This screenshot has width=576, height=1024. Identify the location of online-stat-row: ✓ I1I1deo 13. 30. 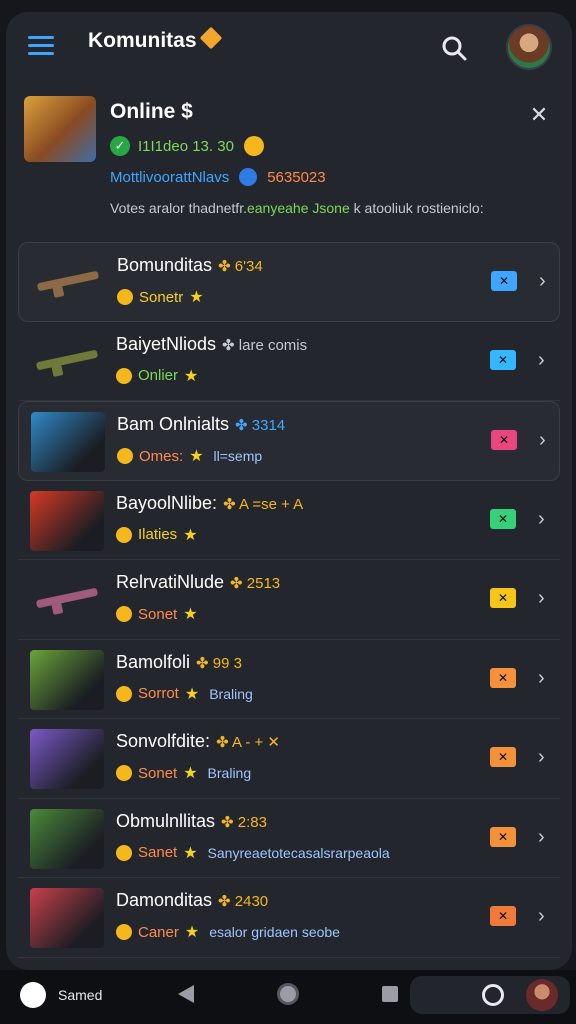
(187, 146).